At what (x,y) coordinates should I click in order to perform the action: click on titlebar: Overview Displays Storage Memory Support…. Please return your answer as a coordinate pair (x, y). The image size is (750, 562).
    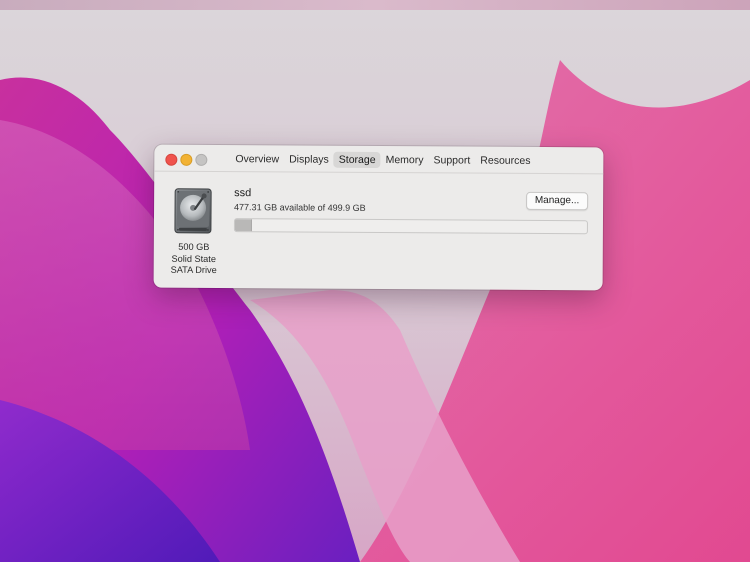
    Looking at the image, I should click on (379, 159).